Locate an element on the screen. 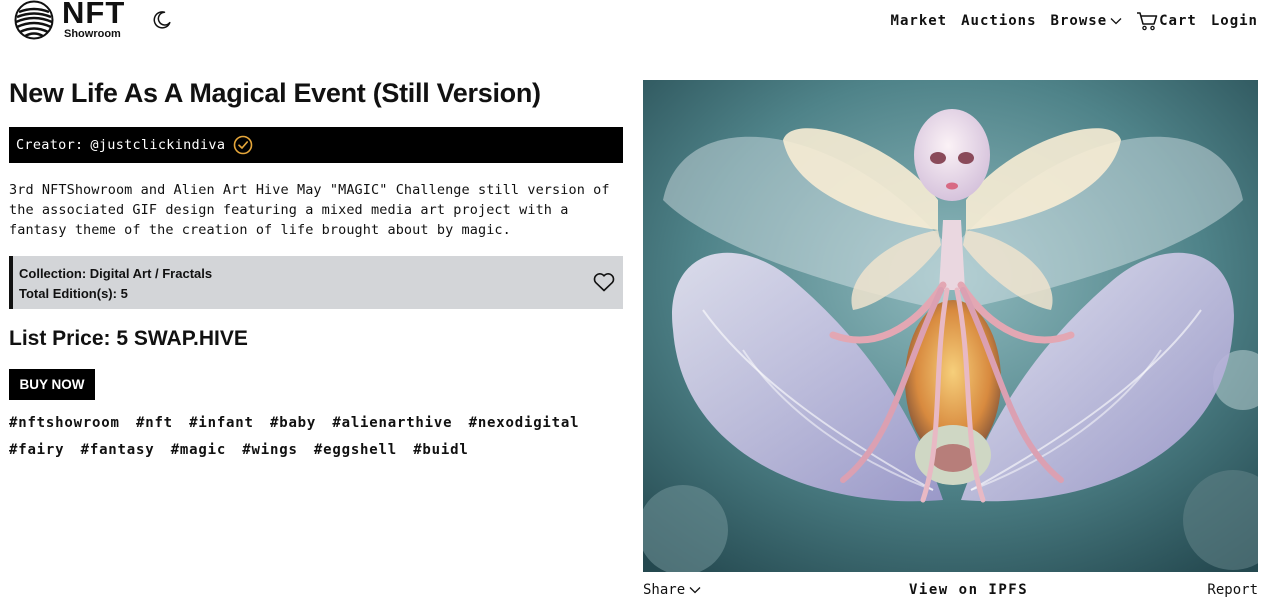 The image size is (1280, 610). buy-now-button: BUY NOW is located at coordinates (52, 384).